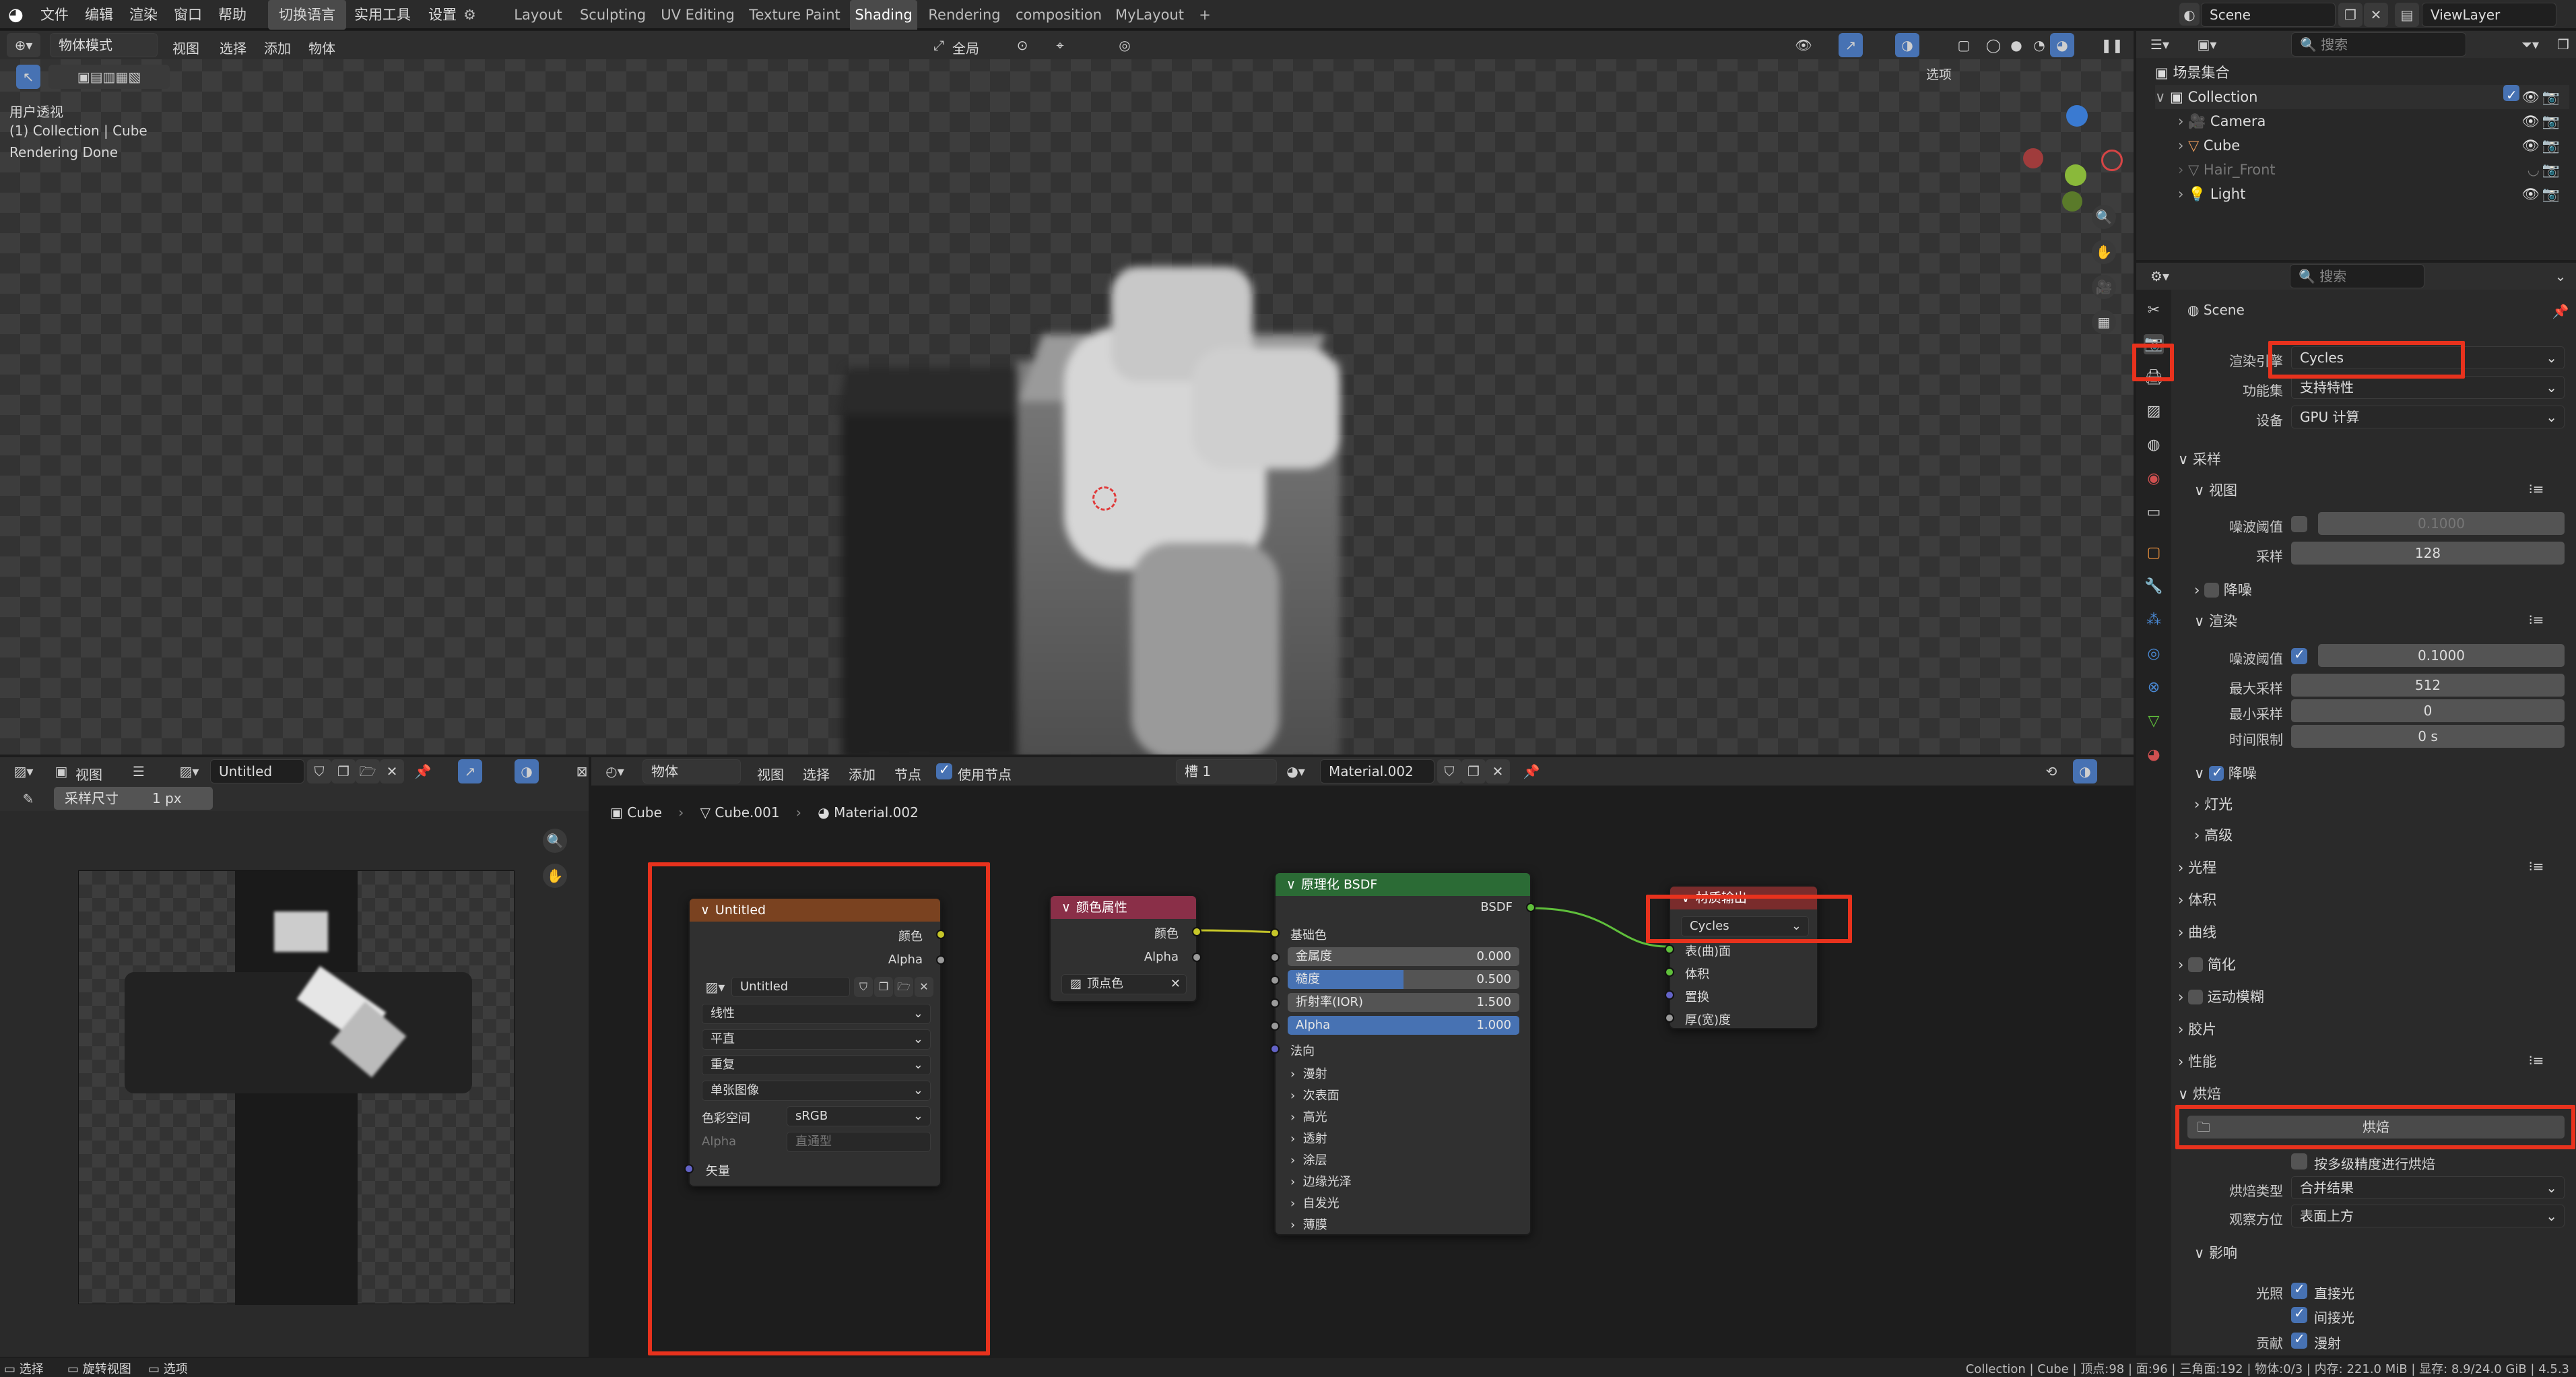  Describe the element at coordinates (1669, 972) in the screenshot. I see `volume-input-socket` at that location.